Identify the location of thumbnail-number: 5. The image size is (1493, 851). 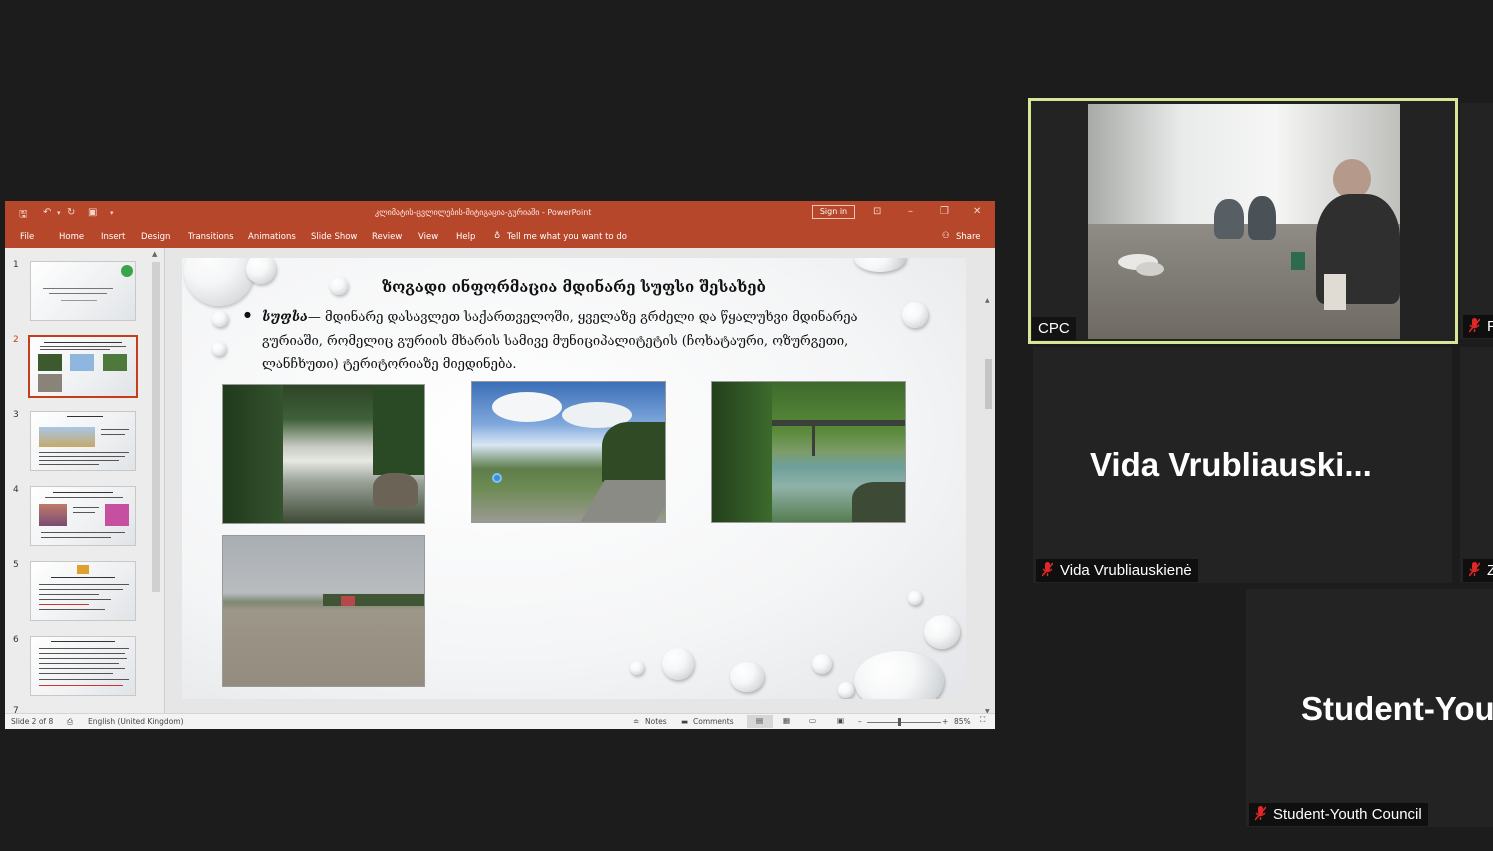
(16, 565).